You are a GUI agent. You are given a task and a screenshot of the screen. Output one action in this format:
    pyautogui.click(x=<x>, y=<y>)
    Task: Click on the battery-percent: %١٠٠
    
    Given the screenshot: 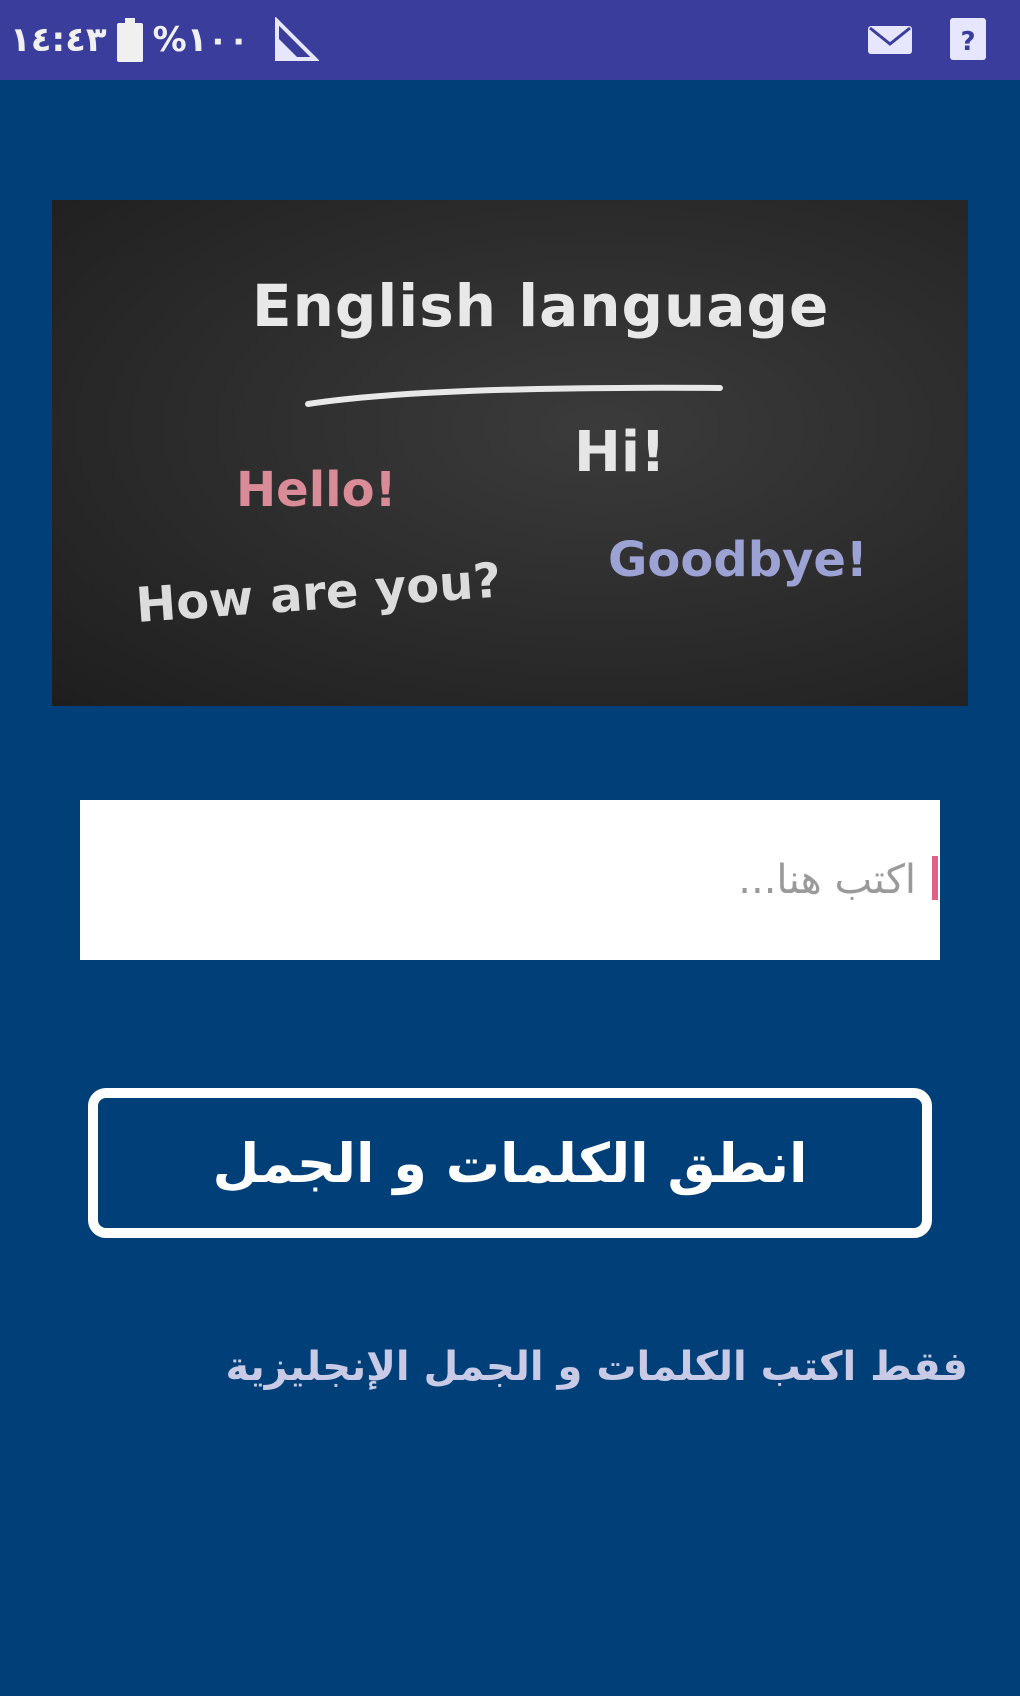 What is the action you would take?
    pyautogui.click(x=201, y=40)
    